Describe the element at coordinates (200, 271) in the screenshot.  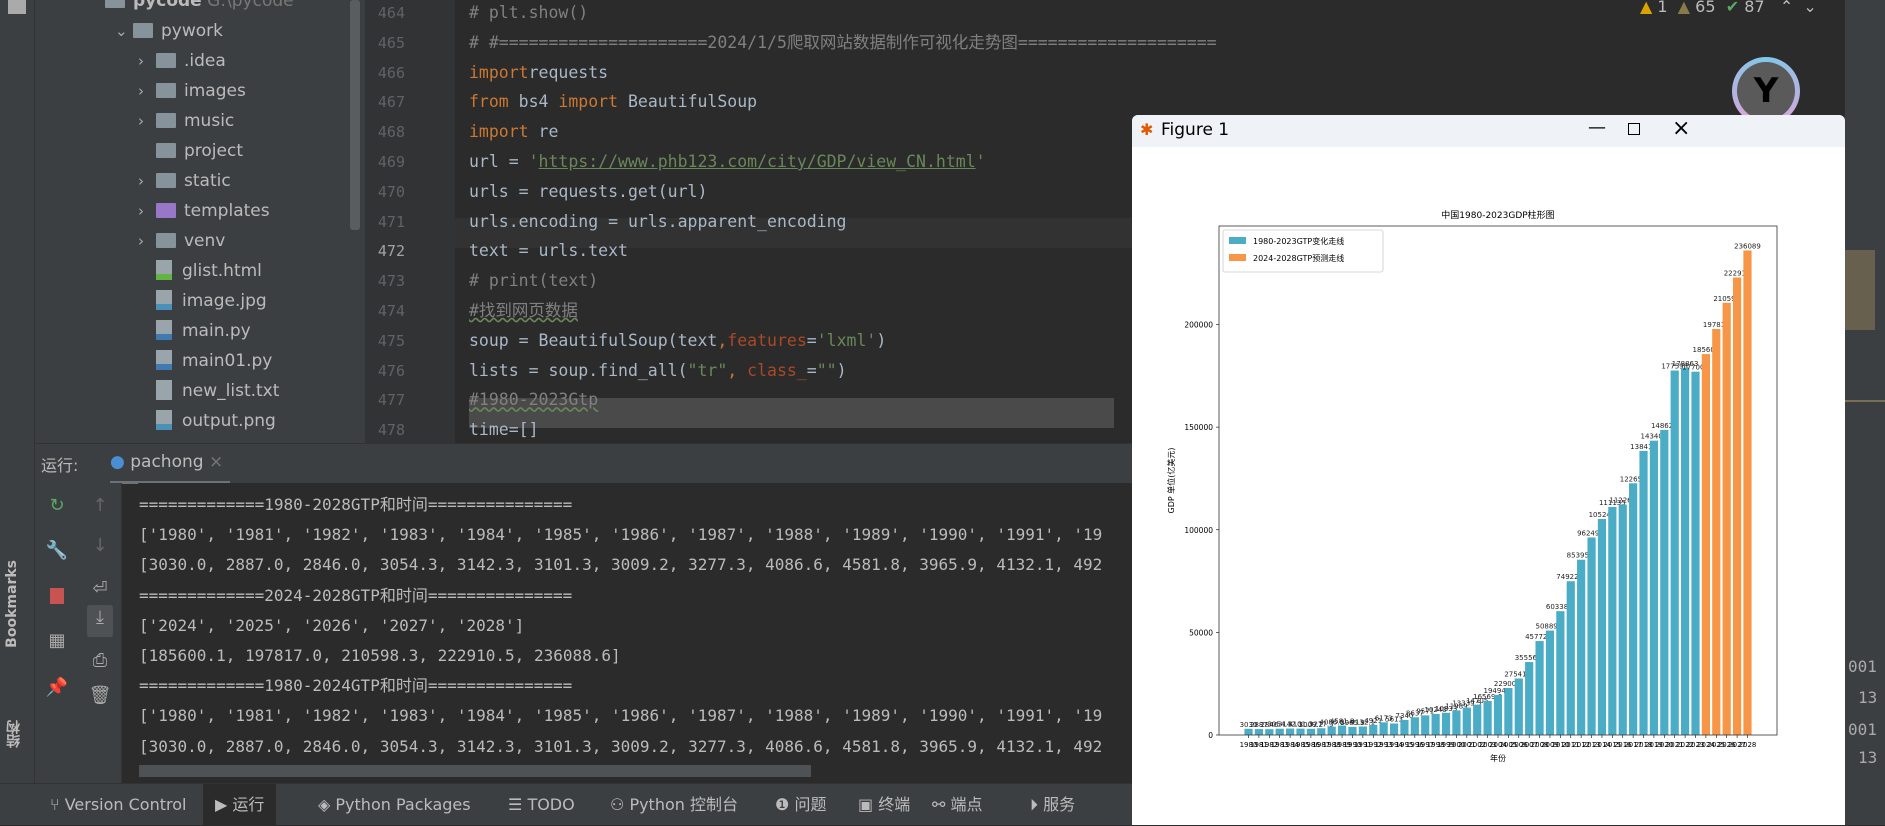
I see `tree-item: glist.html` at that location.